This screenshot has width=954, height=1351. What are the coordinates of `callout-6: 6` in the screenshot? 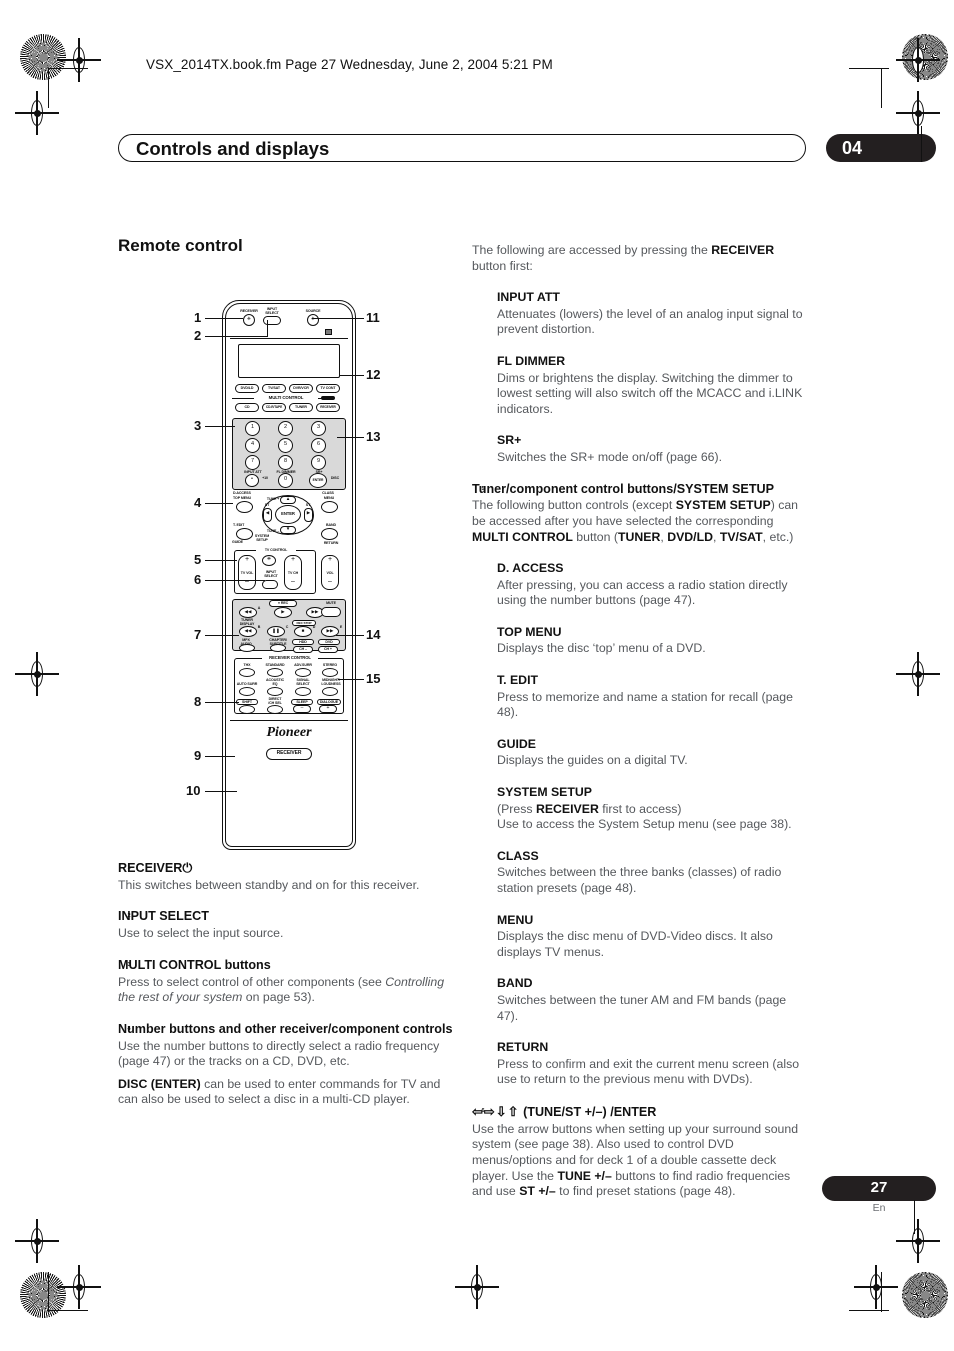 It's located at (198, 579).